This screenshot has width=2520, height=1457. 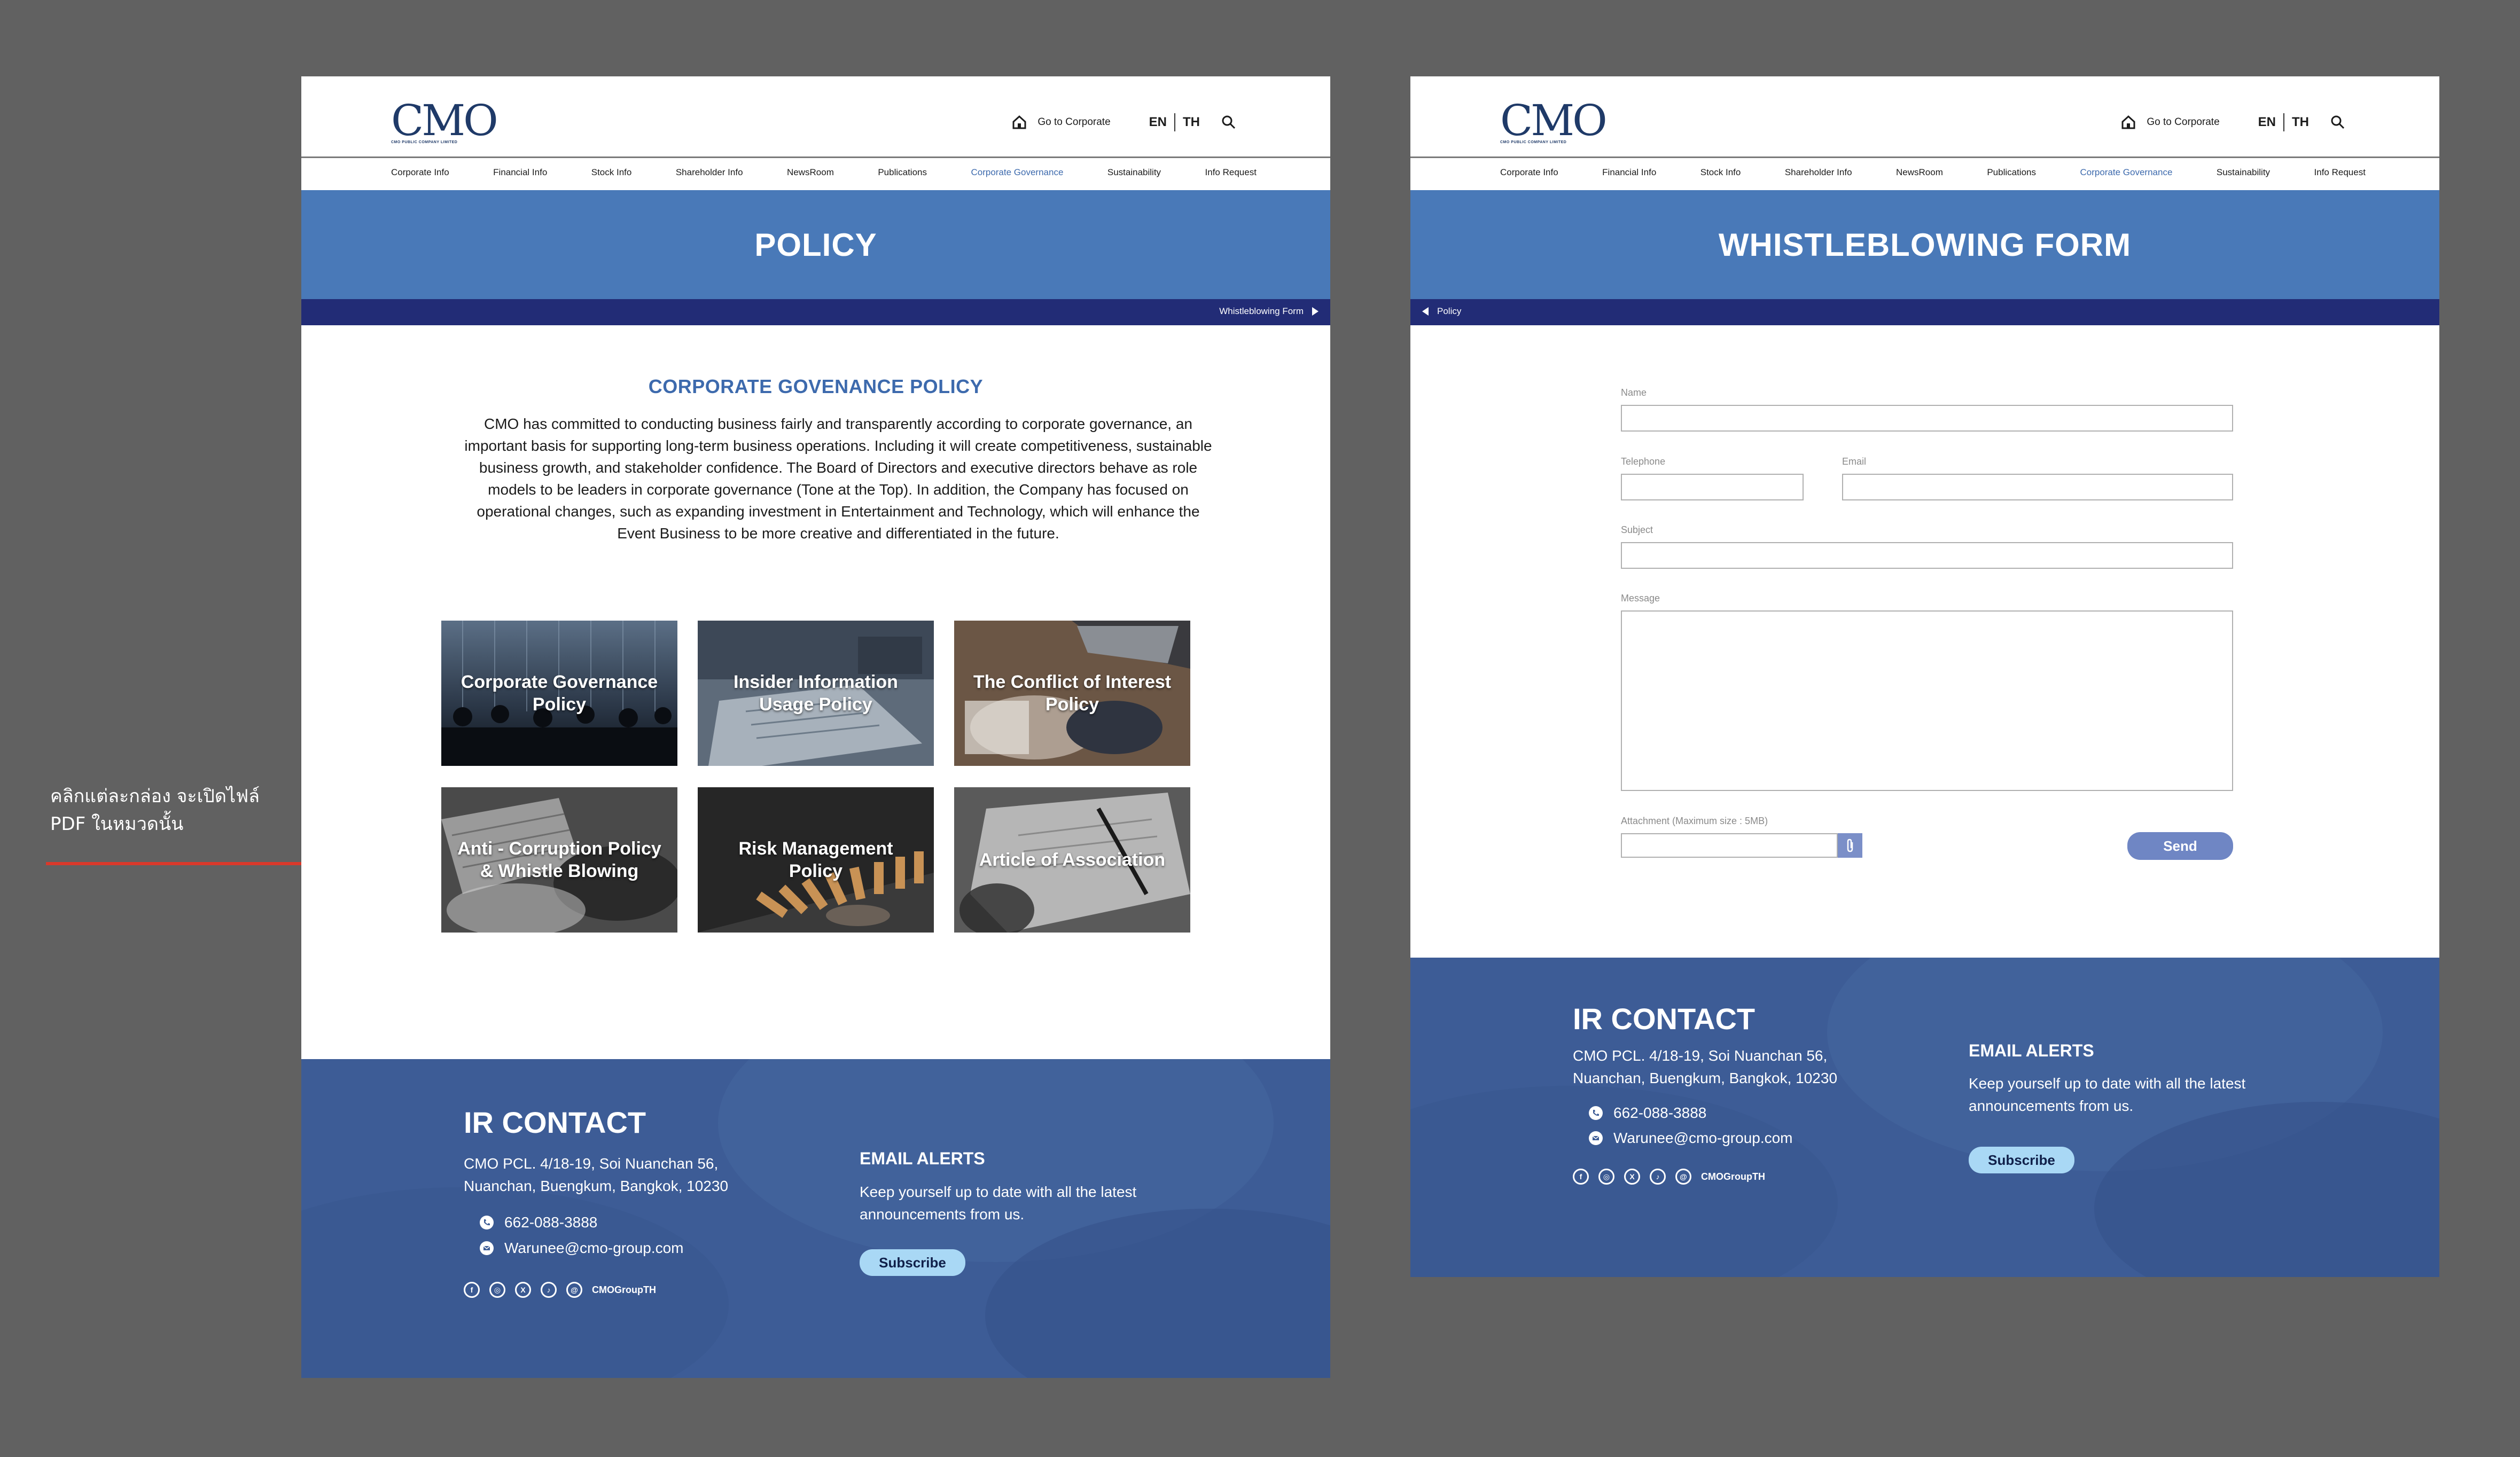 What do you see at coordinates (1124, 122) in the screenshot?
I see `utility-bar: Go to Corporate EN TH` at bounding box center [1124, 122].